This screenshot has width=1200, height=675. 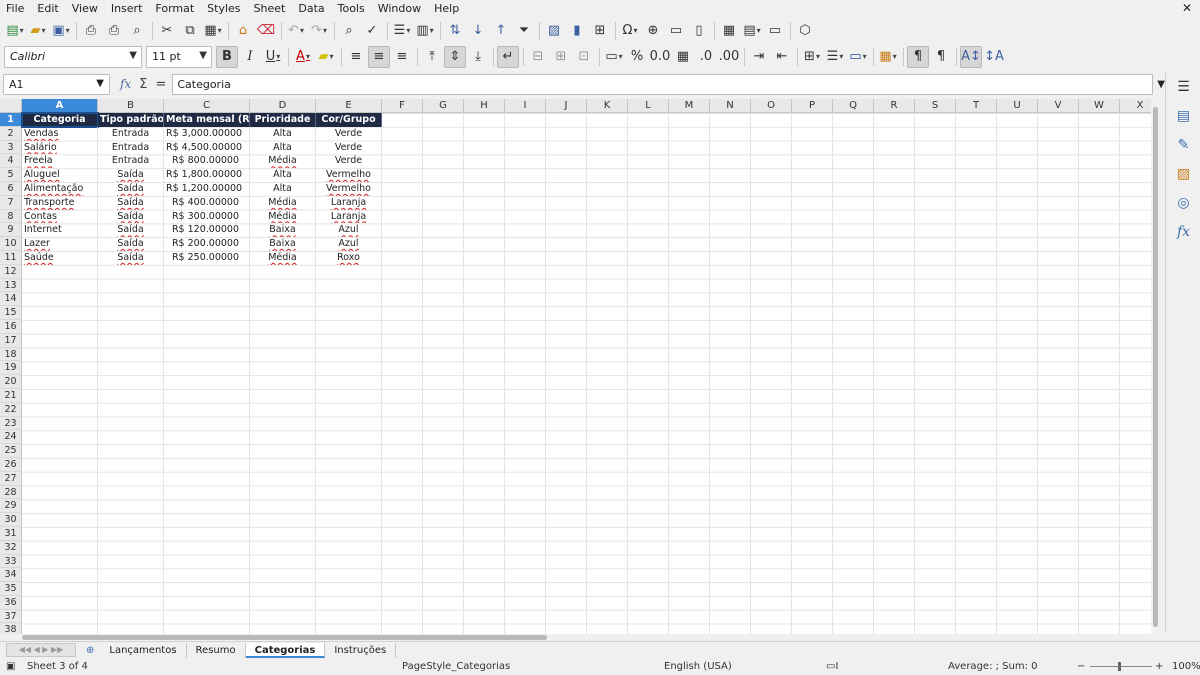 What do you see at coordinates (400, 8) in the screenshot?
I see `menu-window: Window` at bounding box center [400, 8].